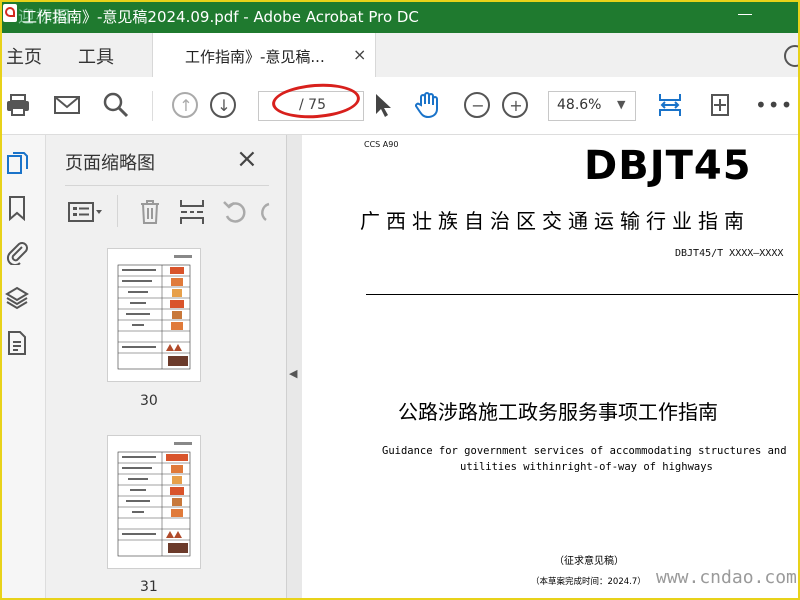 The image size is (800, 600). What do you see at coordinates (720, 105) in the screenshot?
I see `full-screen-icon` at bounding box center [720, 105].